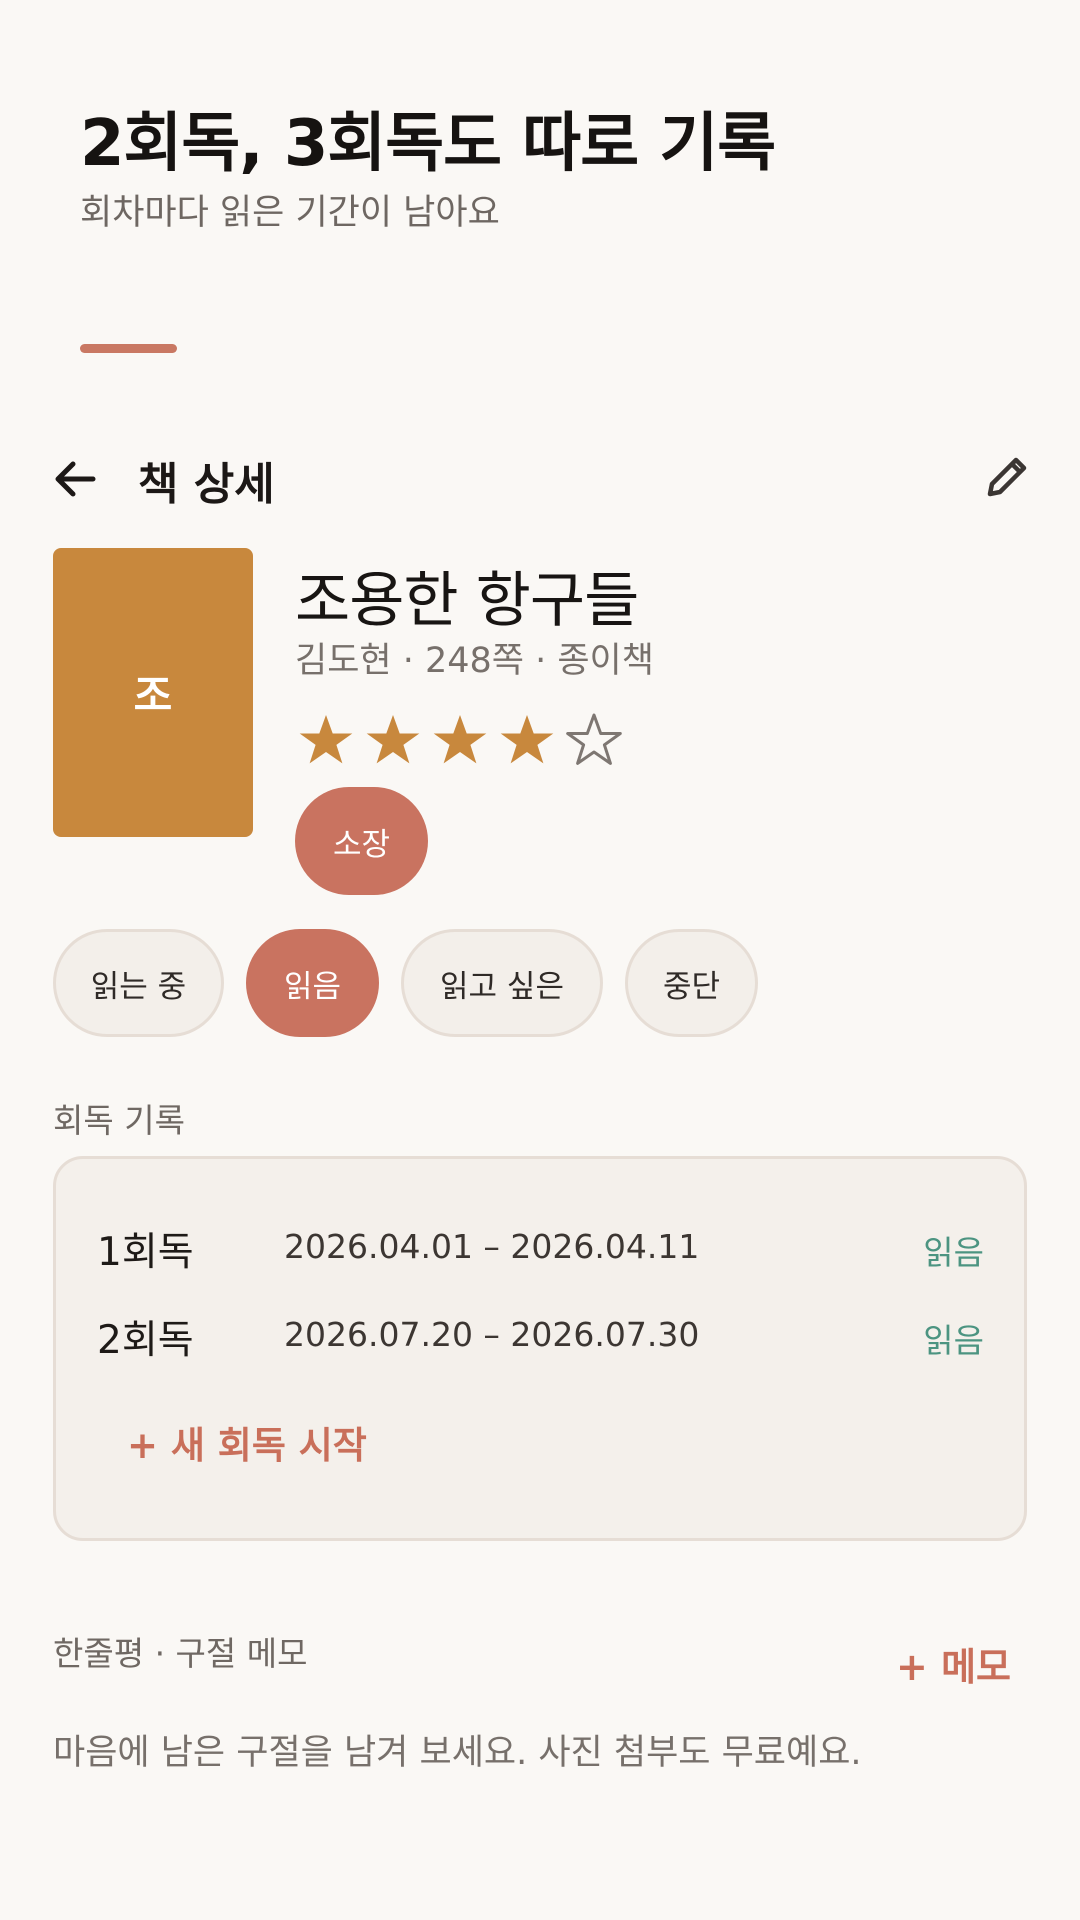 This screenshot has height=1920, width=1080. Describe the element at coordinates (180, 1653) in the screenshot. I see `memo-section-label: 한줄평 · 구절 메모` at that location.